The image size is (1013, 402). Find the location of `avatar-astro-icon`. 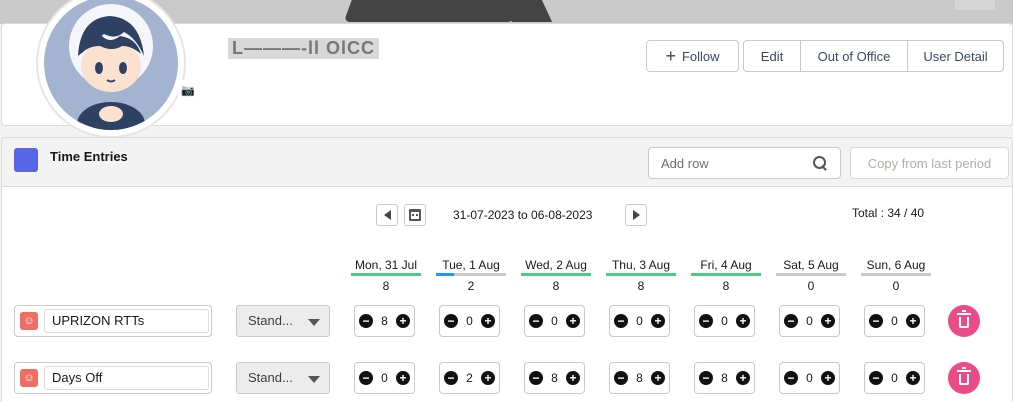

avatar-astro-icon is located at coordinates (111, 67).